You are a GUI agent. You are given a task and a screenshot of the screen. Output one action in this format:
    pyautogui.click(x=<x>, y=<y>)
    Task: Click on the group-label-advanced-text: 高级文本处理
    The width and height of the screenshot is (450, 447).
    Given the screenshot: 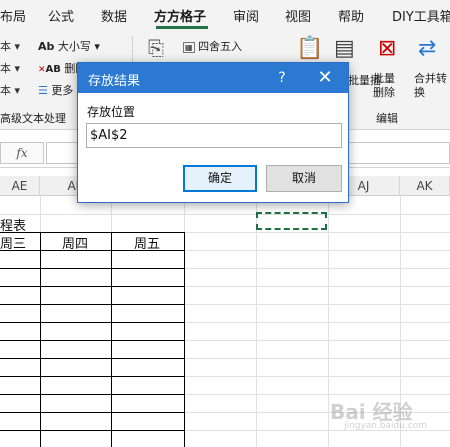 What is the action you would take?
    pyautogui.click(x=33, y=118)
    